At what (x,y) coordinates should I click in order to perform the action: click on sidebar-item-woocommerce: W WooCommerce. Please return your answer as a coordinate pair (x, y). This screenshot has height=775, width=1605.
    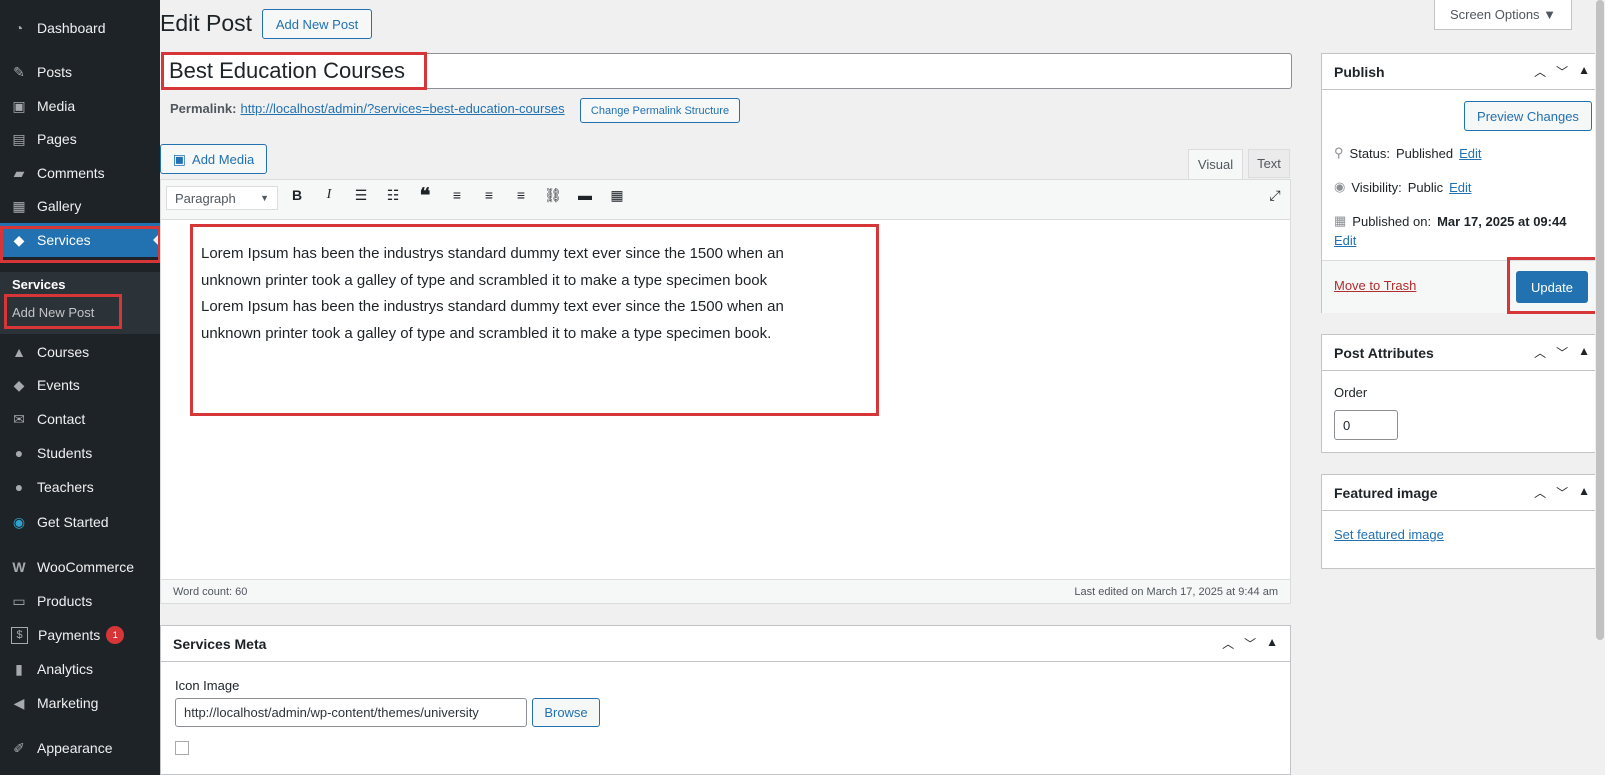
    Looking at the image, I should click on (80, 567).